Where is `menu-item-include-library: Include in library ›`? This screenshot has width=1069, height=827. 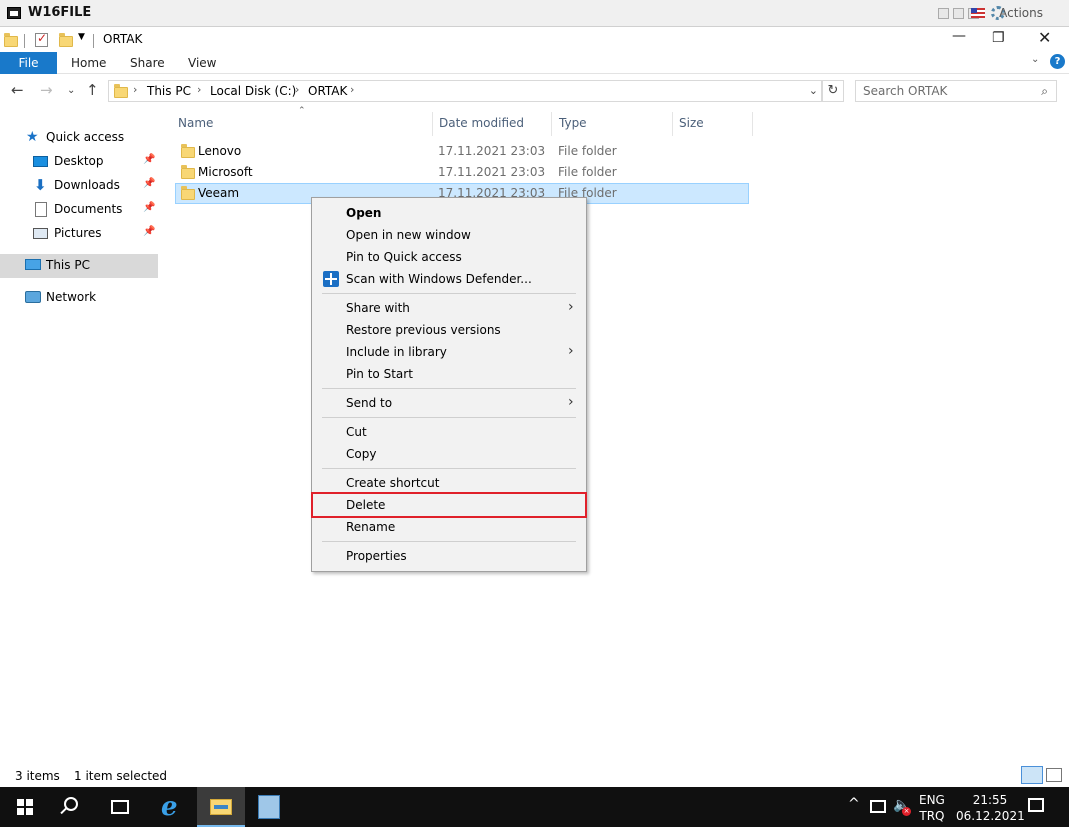 menu-item-include-library: Include in library › is located at coordinates (449, 352).